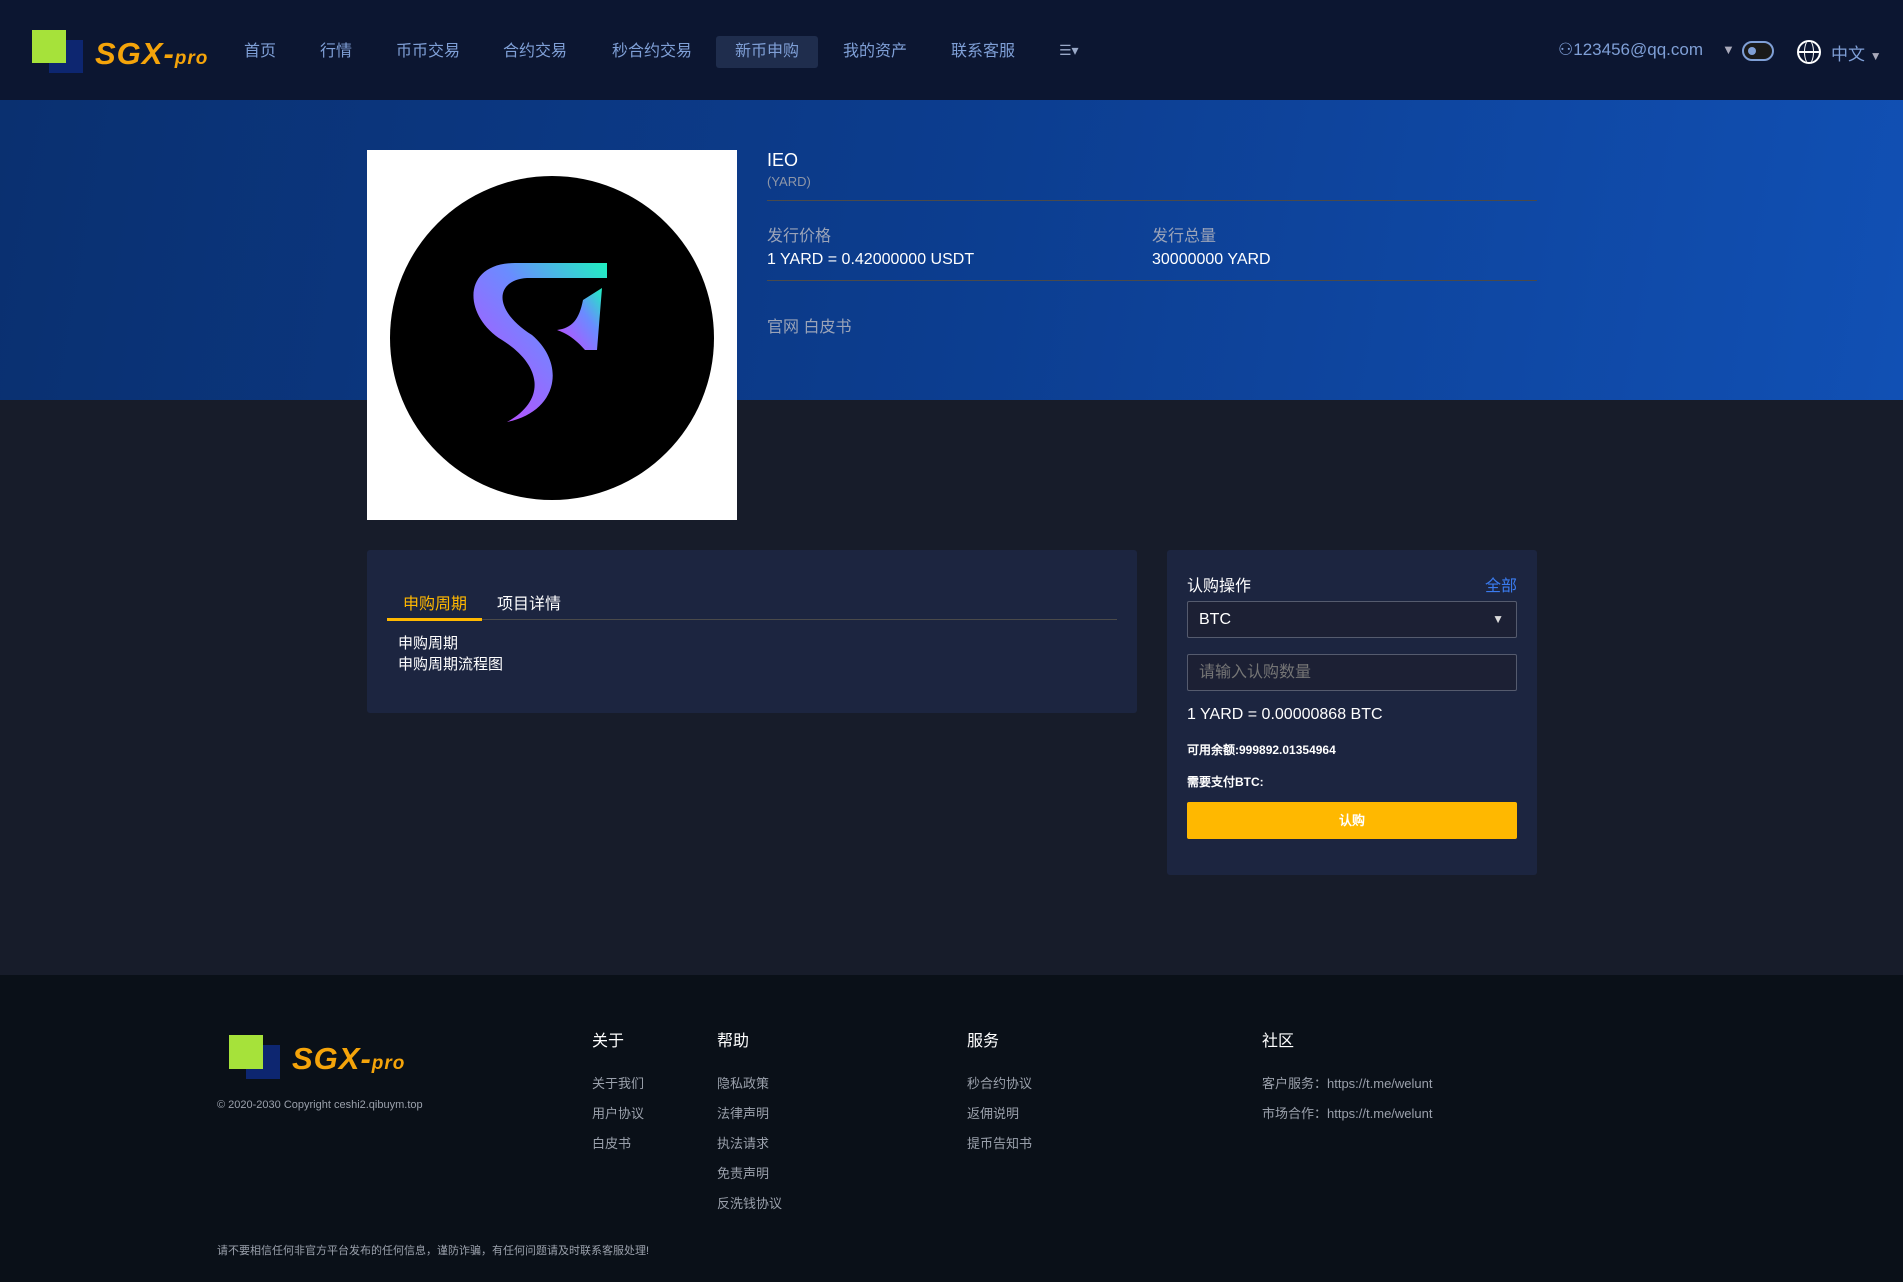 The image size is (1903, 1282). Describe the element at coordinates (428, 643) in the screenshot. I see `content-line: 申购周期` at that location.